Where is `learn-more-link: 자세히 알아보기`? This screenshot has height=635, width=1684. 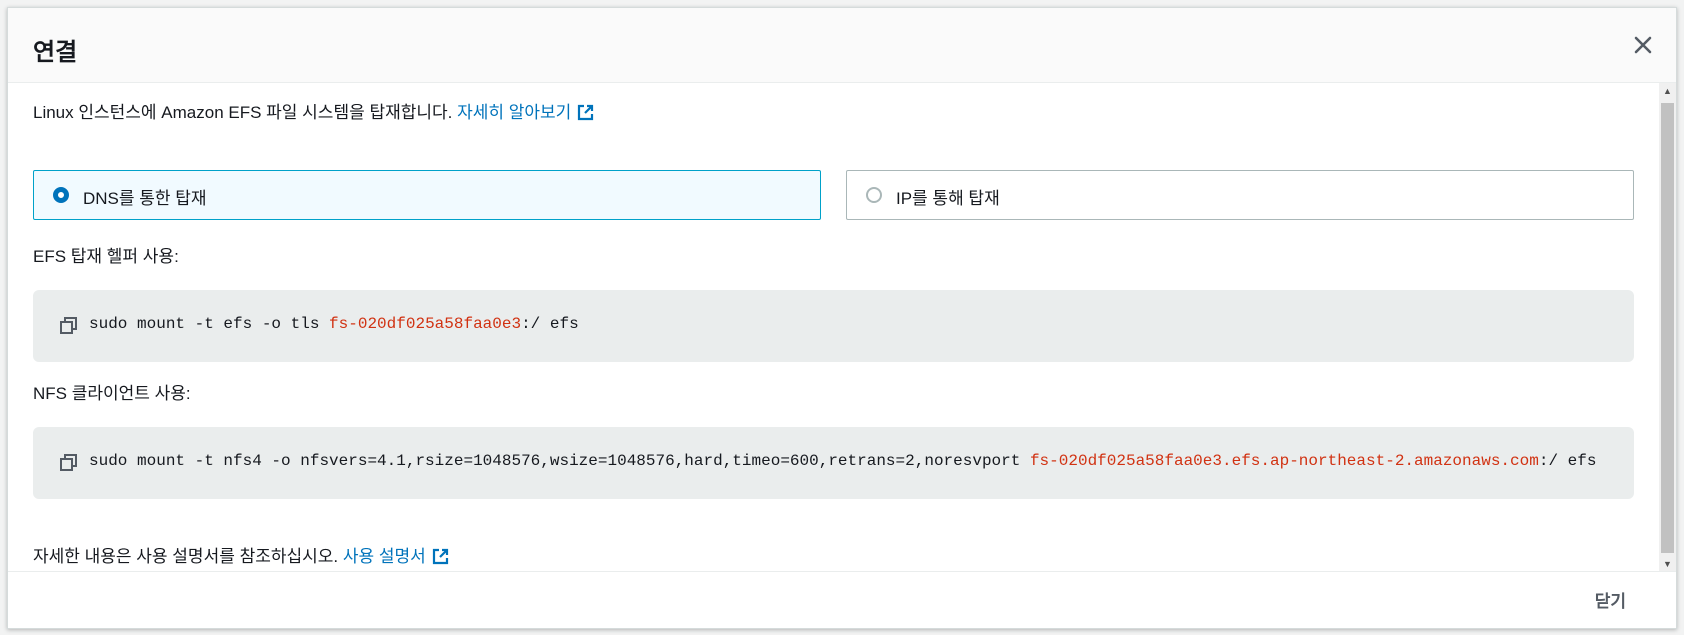 learn-more-link: 자세히 알아보기 is located at coordinates (514, 112).